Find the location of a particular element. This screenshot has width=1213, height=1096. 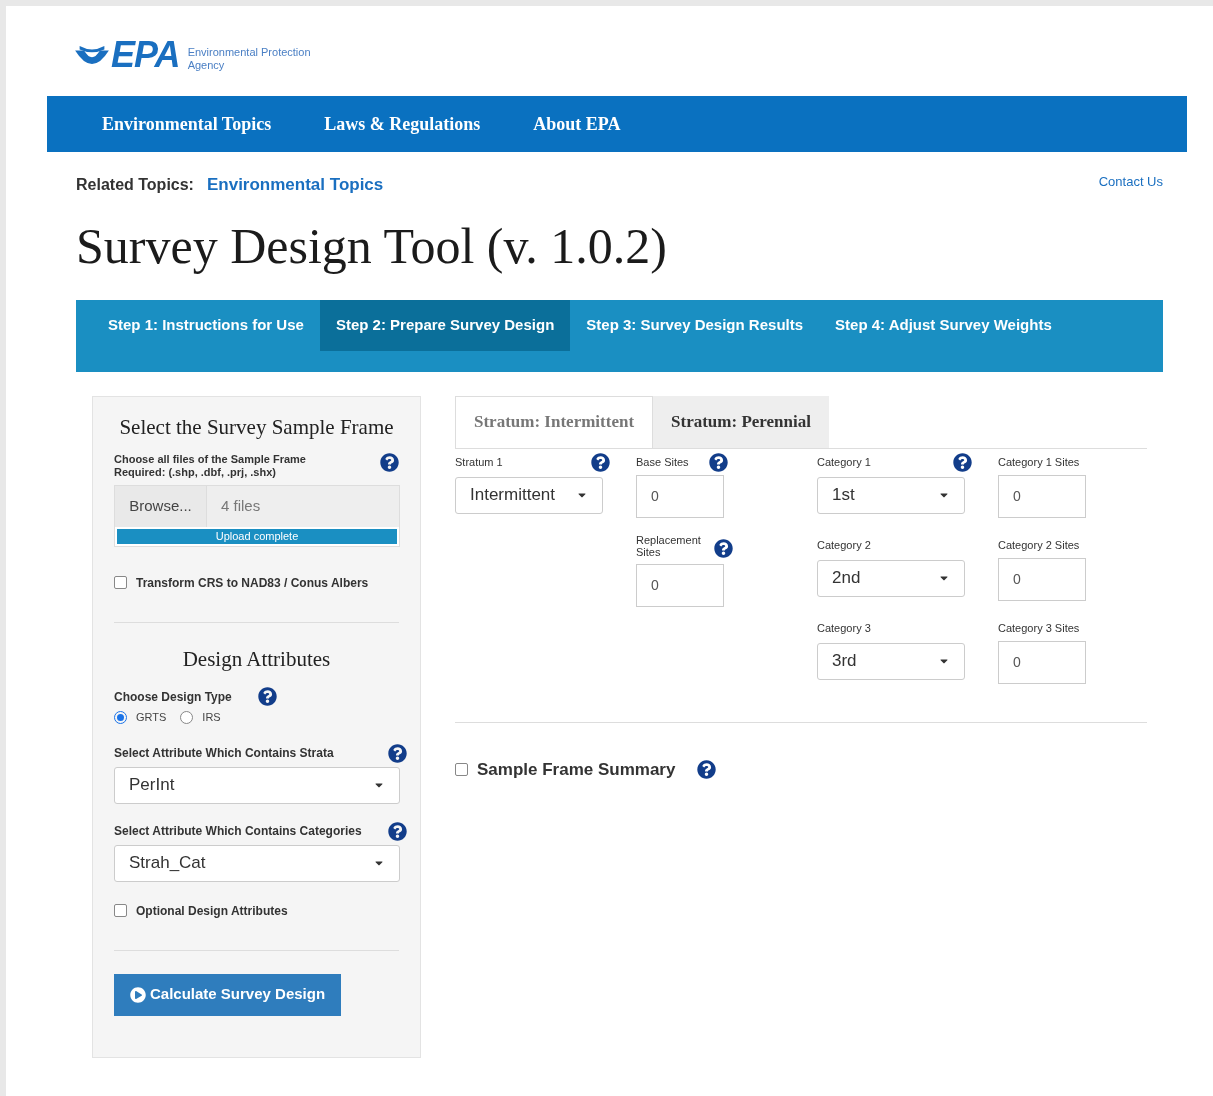

checkbox-label: Transform CRS to NAD83 / Conus Albers is located at coordinates (252, 583).